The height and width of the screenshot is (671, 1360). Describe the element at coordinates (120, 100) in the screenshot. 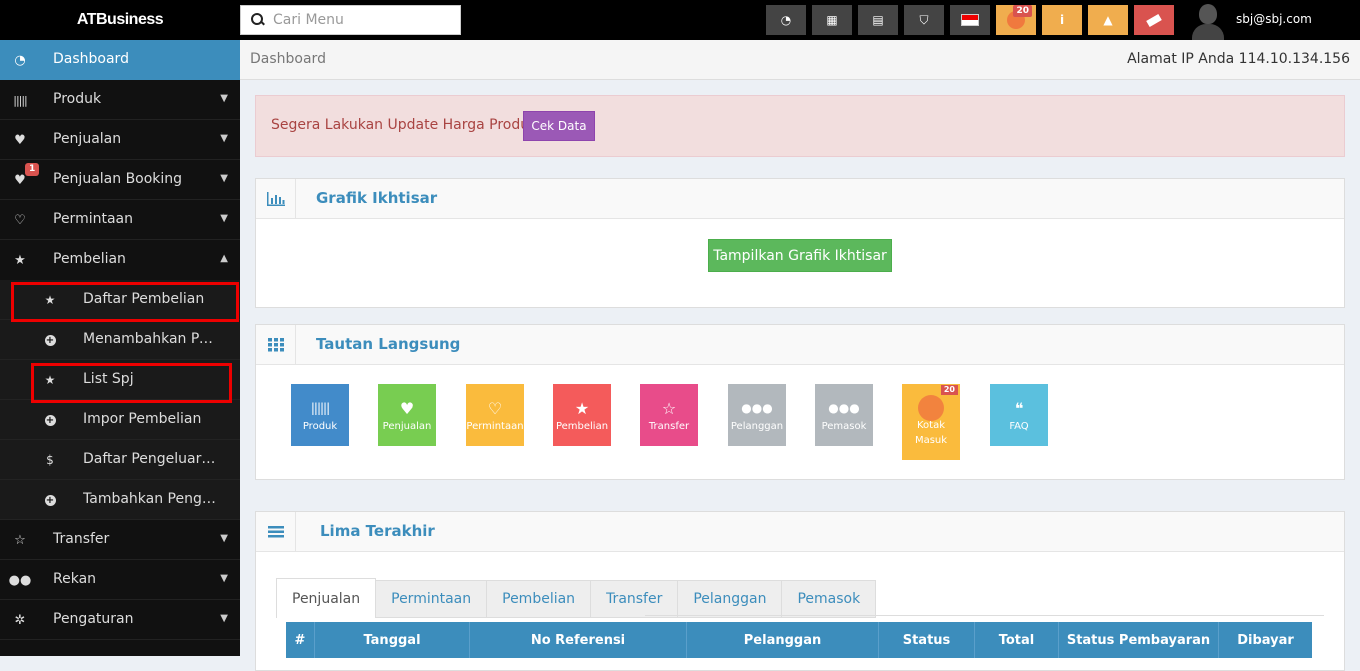

I see `sidebar-item-produk: ||||| Produk ▼` at that location.